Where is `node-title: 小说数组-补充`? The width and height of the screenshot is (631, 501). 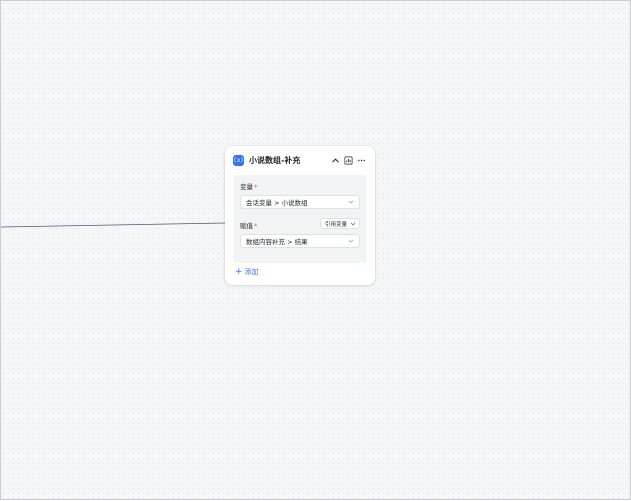 node-title: 小说数组-补充 is located at coordinates (288, 160).